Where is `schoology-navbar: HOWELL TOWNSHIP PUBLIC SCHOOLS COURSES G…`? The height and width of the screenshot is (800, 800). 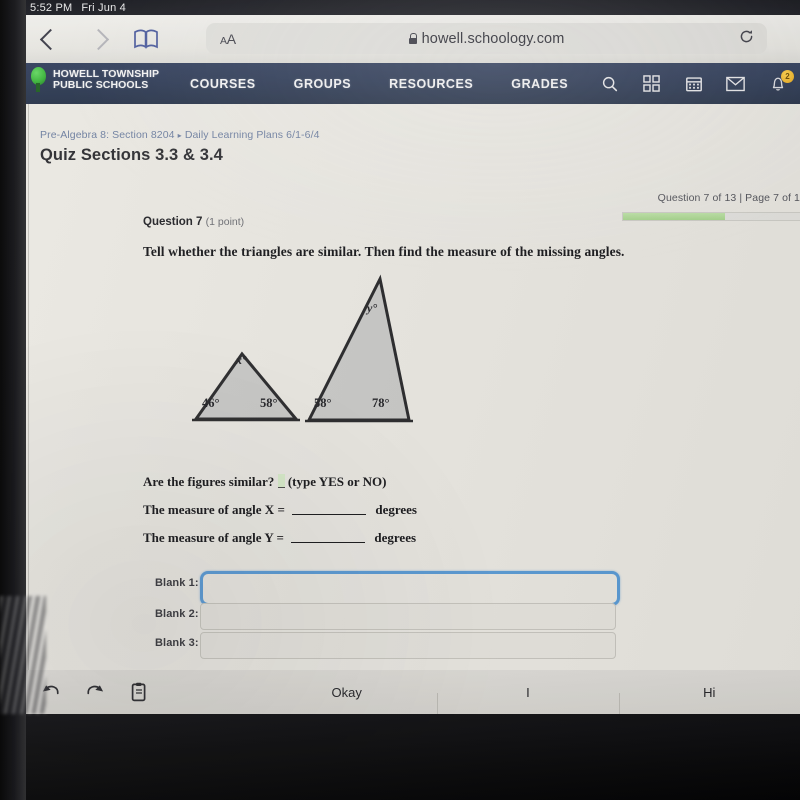 schoology-navbar: HOWELL TOWNSHIP PUBLIC SCHOOLS COURSES G… is located at coordinates (412, 83).